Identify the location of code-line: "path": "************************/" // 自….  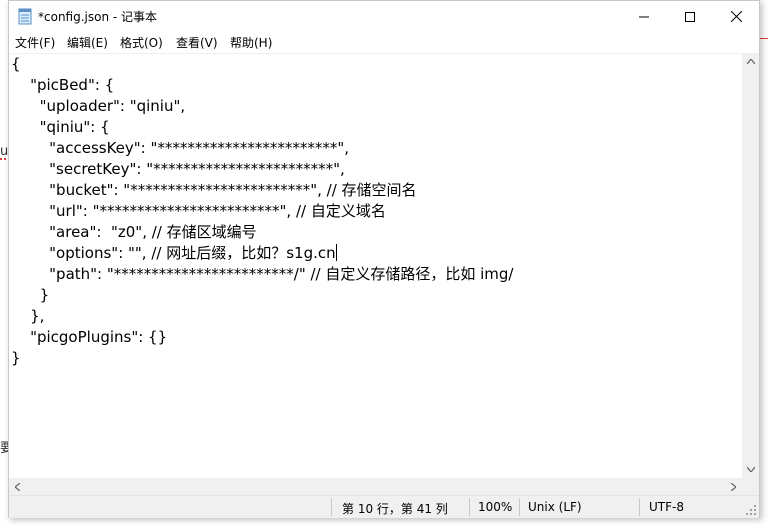
(262, 274).